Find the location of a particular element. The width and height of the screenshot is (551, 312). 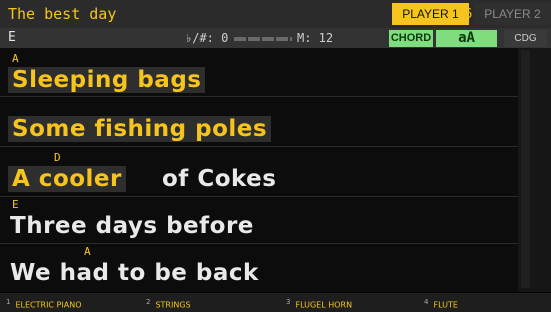

track-number: 4 is located at coordinates (426, 302).